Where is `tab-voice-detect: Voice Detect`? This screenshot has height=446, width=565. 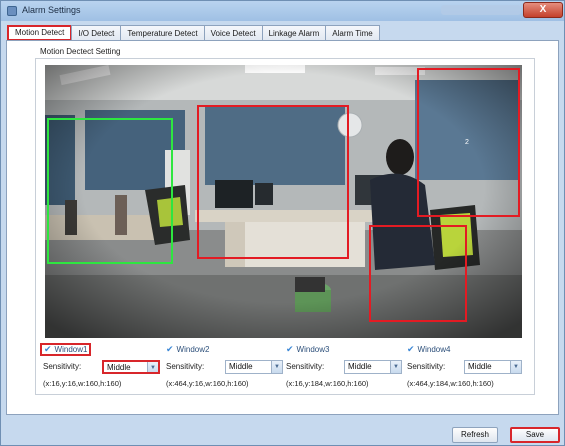 tab-voice-detect: Voice Detect is located at coordinates (233, 33).